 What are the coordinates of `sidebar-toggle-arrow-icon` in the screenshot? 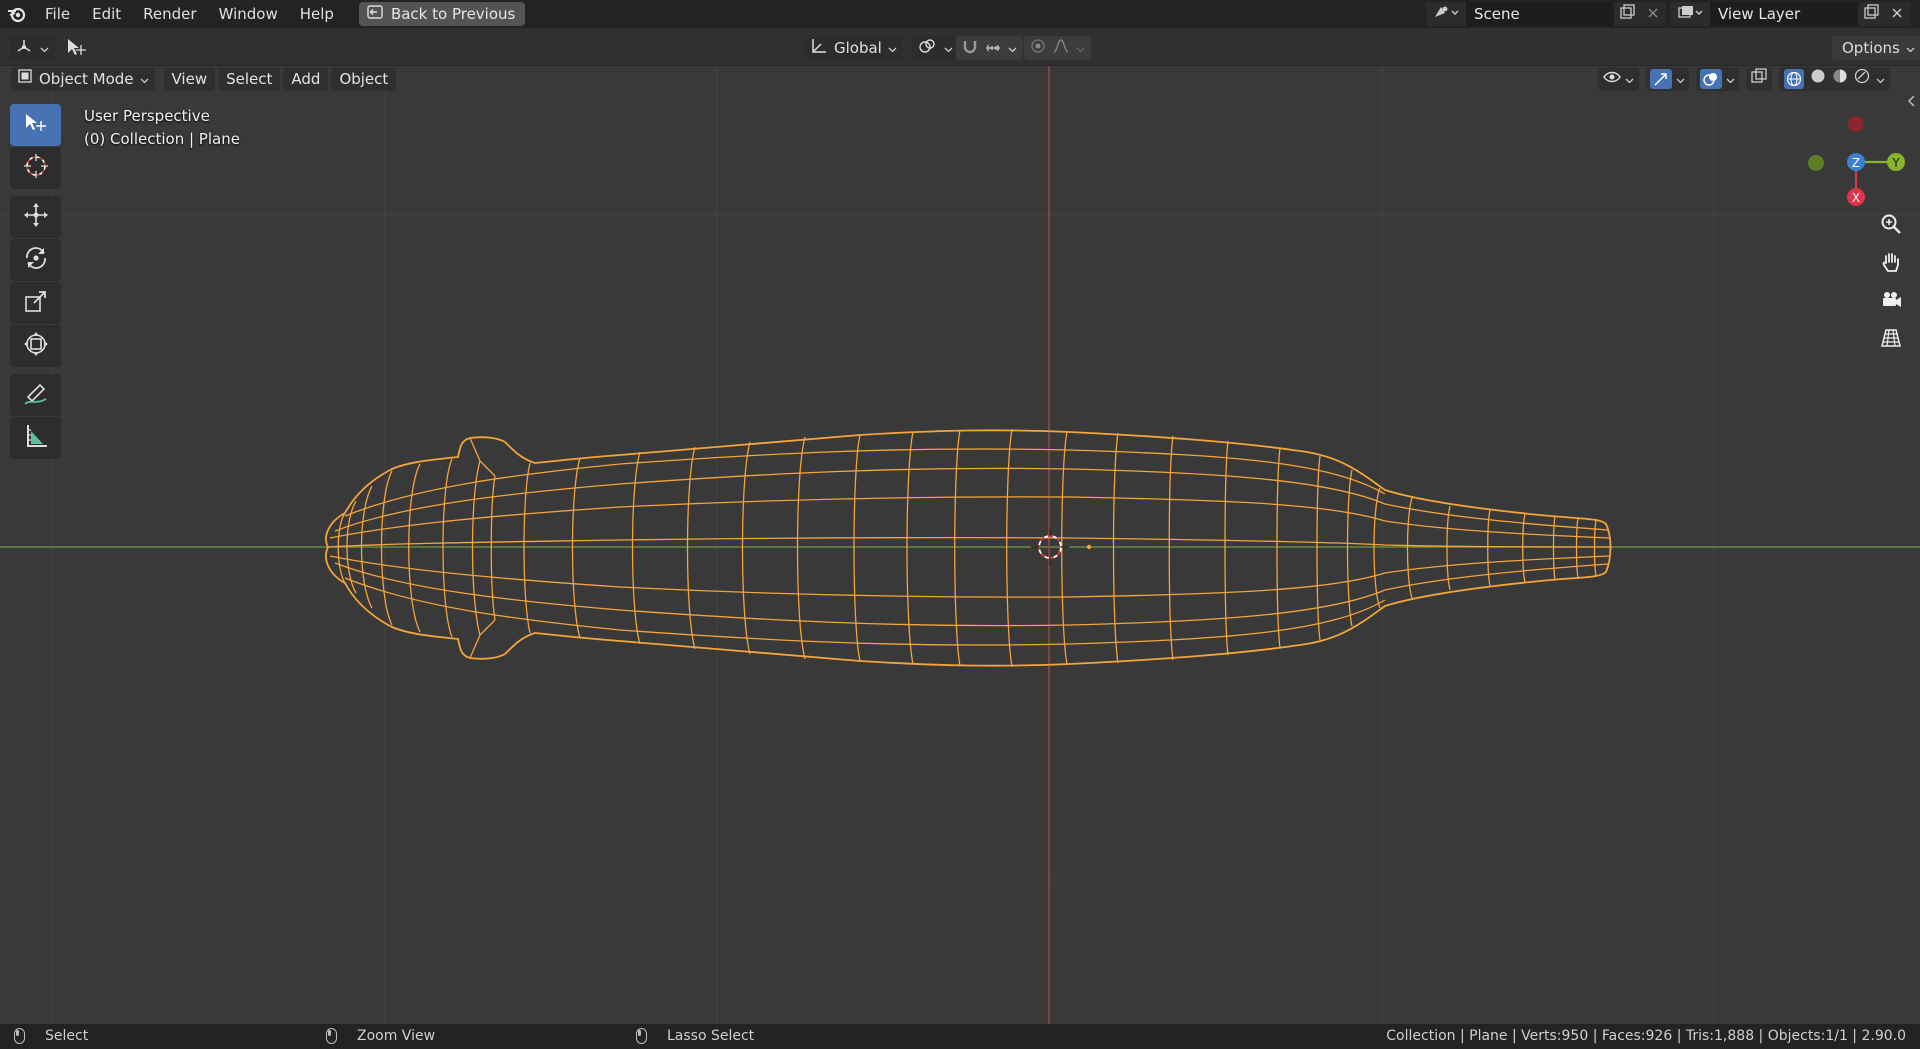 It's located at (1911, 103).